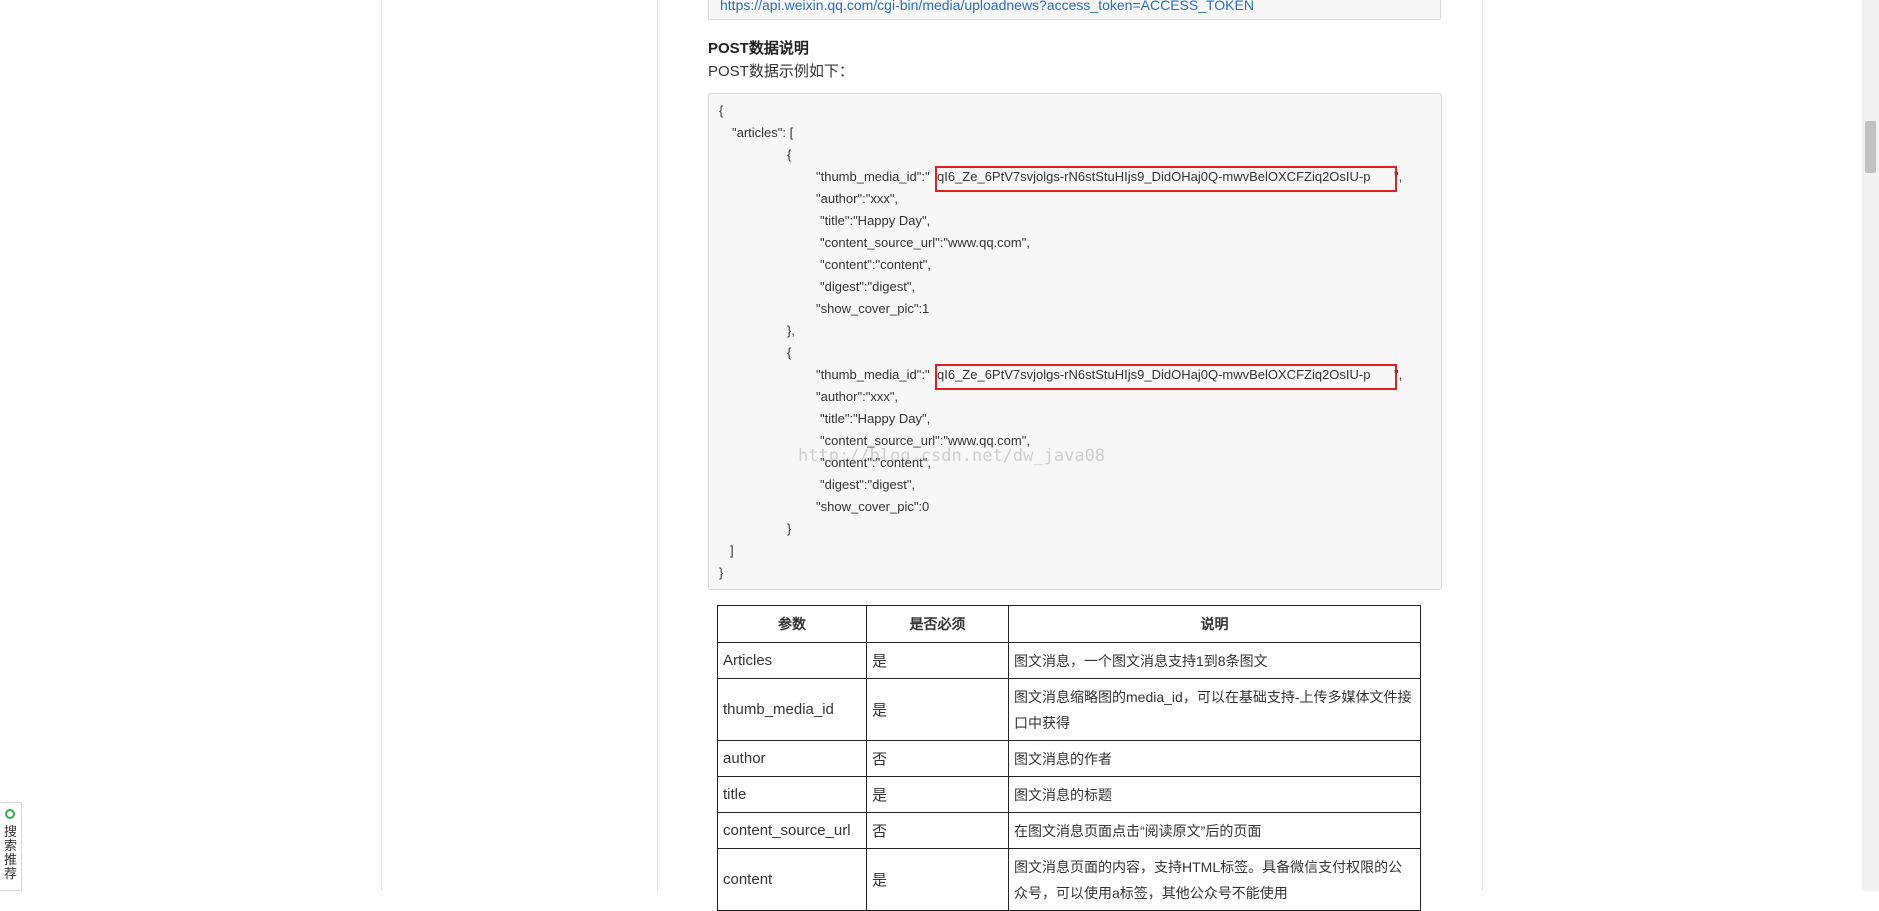  What do you see at coordinates (11, 852) in the screenshot?
I see `search-recommend-label: 搜索推荐` at bounding box center [11, 852].